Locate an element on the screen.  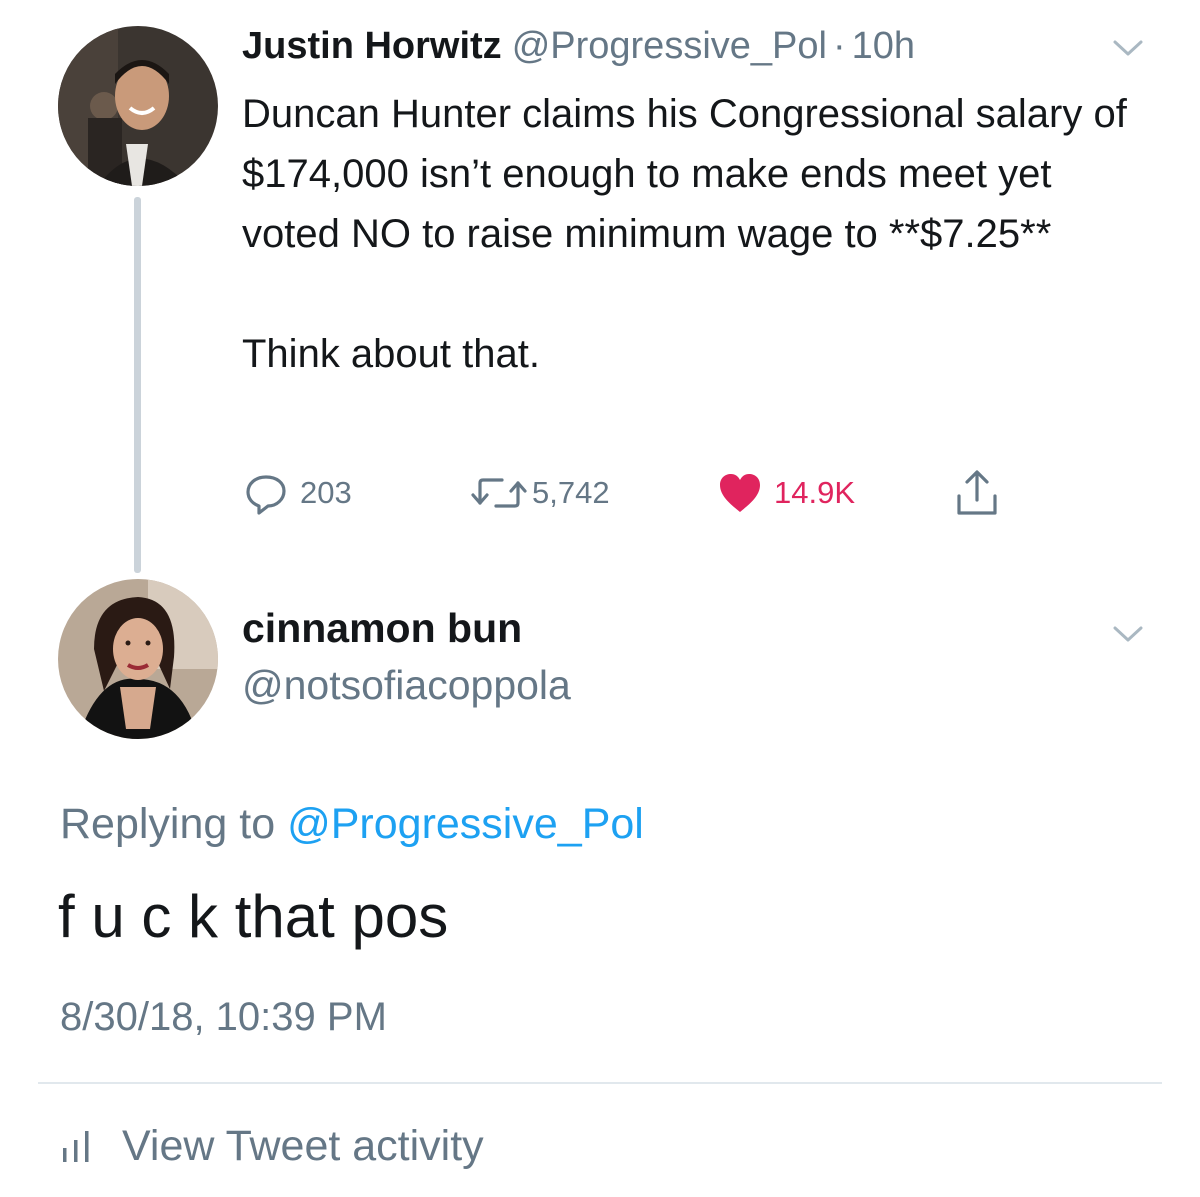
tweet-age: 10h is located at coordinates (883, 46).